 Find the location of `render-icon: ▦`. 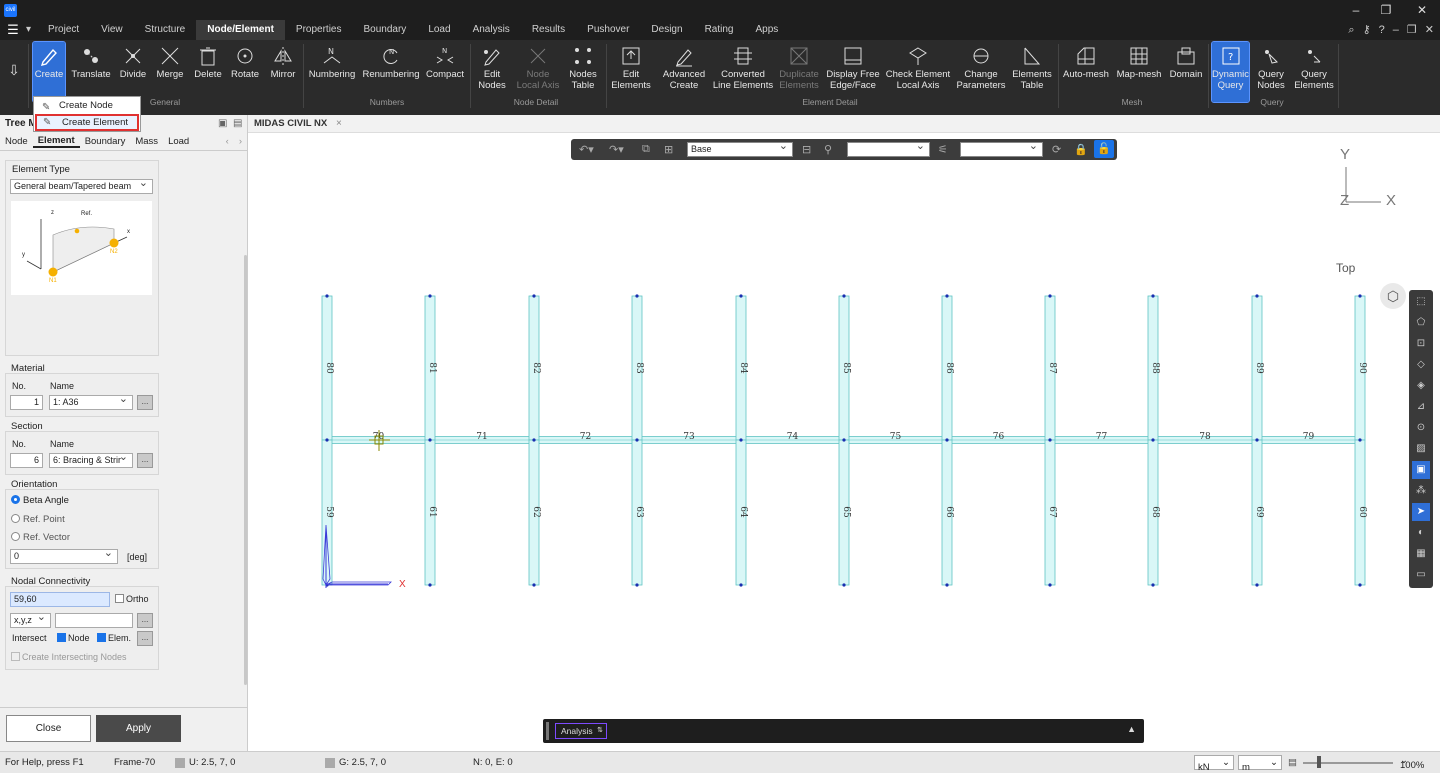

render-icon: ▦ is located at coordinates (1421, 554).